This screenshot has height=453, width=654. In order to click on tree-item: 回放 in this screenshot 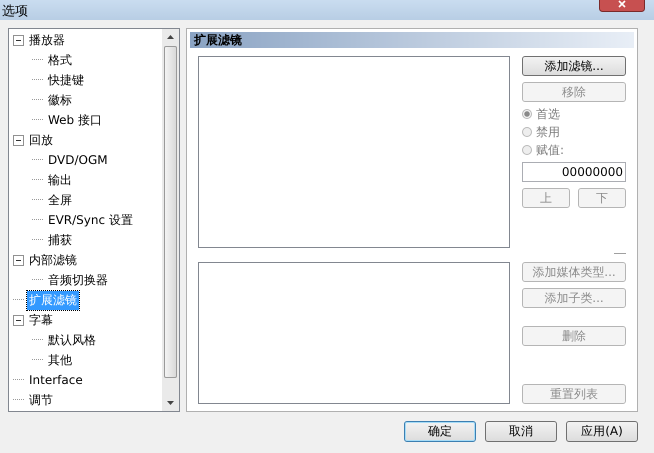, I will do `click(41, 140)`.